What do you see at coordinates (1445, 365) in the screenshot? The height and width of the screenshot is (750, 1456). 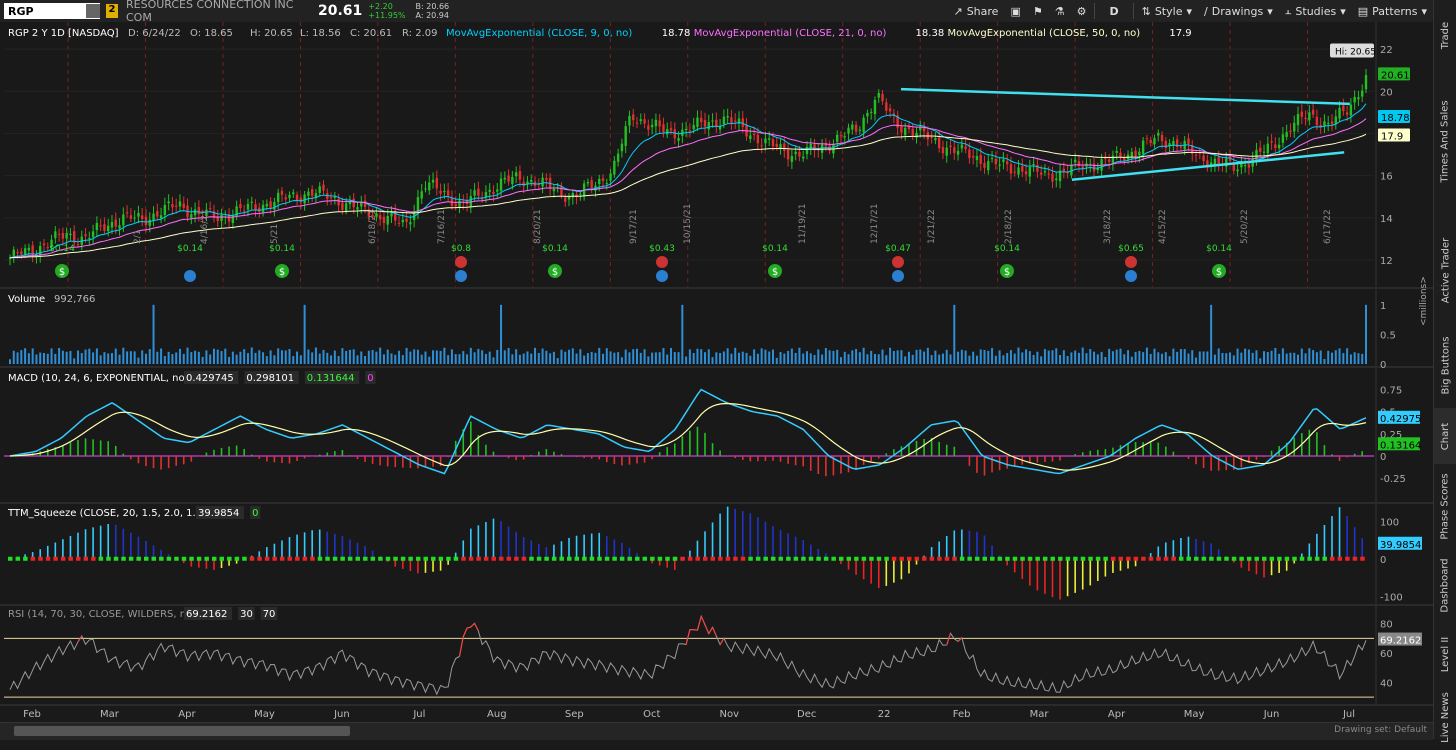 I see `sidebar-tab-big-buttons: Big Buttons` at bounding box center [1445, 365].